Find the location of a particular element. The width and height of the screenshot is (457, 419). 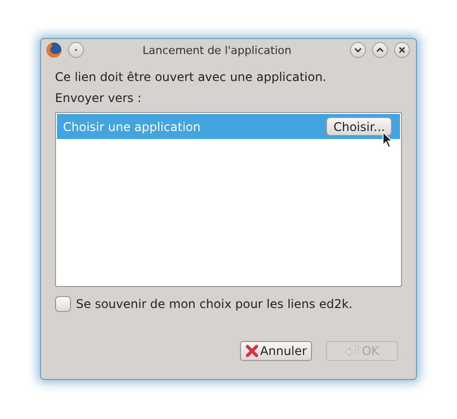

send-to-label: Envoyer vers : is located at coordinates (98, 98).